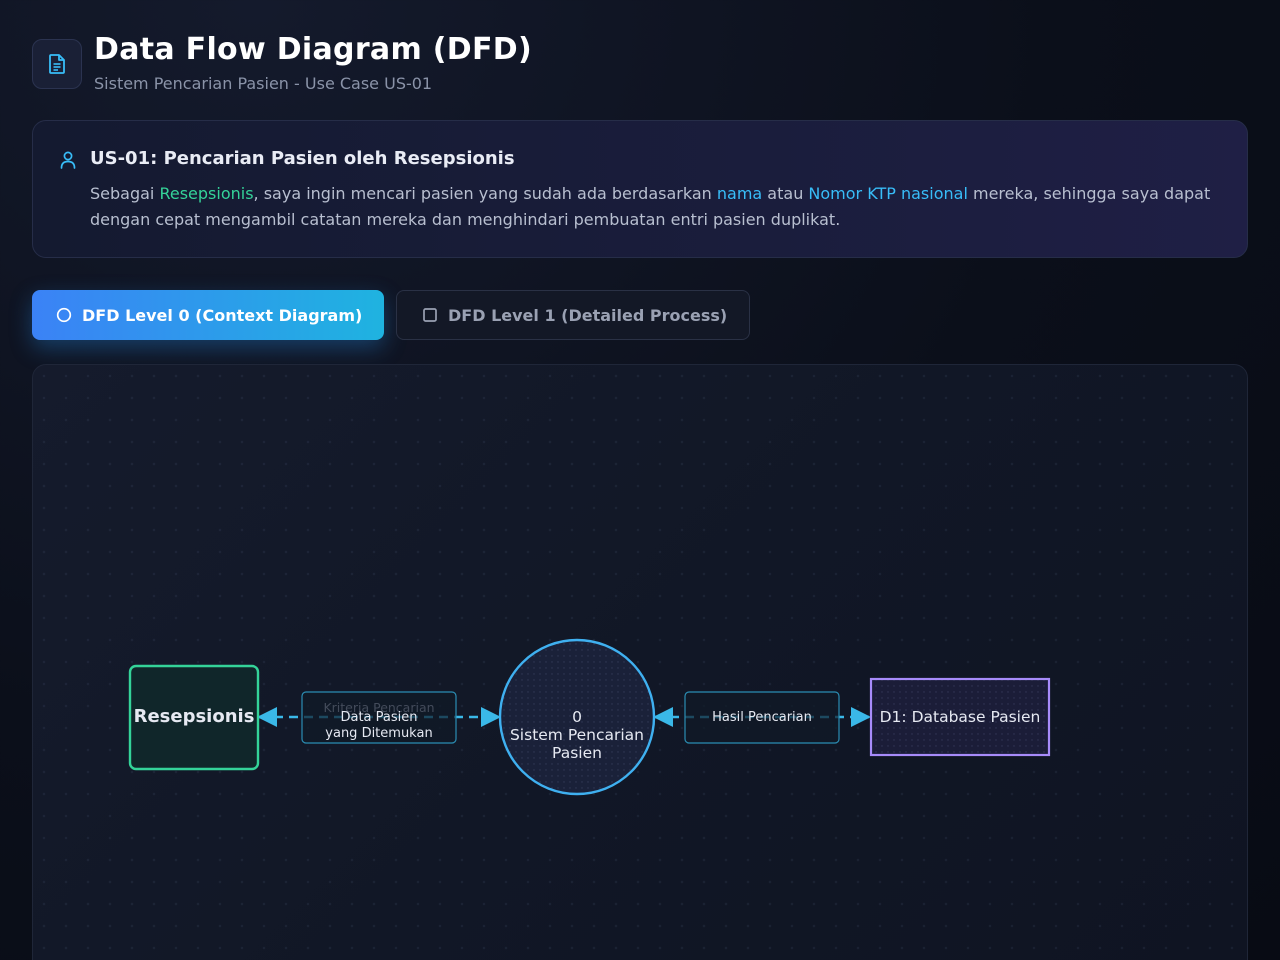  I want to click on flow-label-line2: yang Ditemukan, so click(378, 733).